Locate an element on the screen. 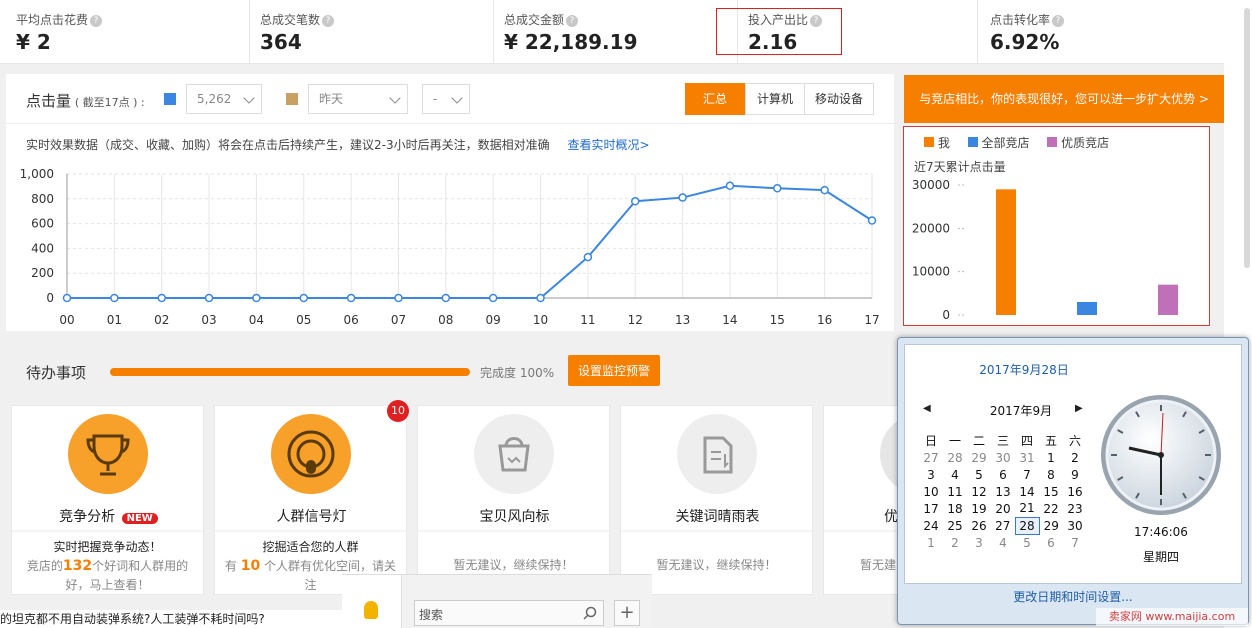 The height and width of the screenshot is (628, 1252). app-tile is located at coordinates (372, 601).